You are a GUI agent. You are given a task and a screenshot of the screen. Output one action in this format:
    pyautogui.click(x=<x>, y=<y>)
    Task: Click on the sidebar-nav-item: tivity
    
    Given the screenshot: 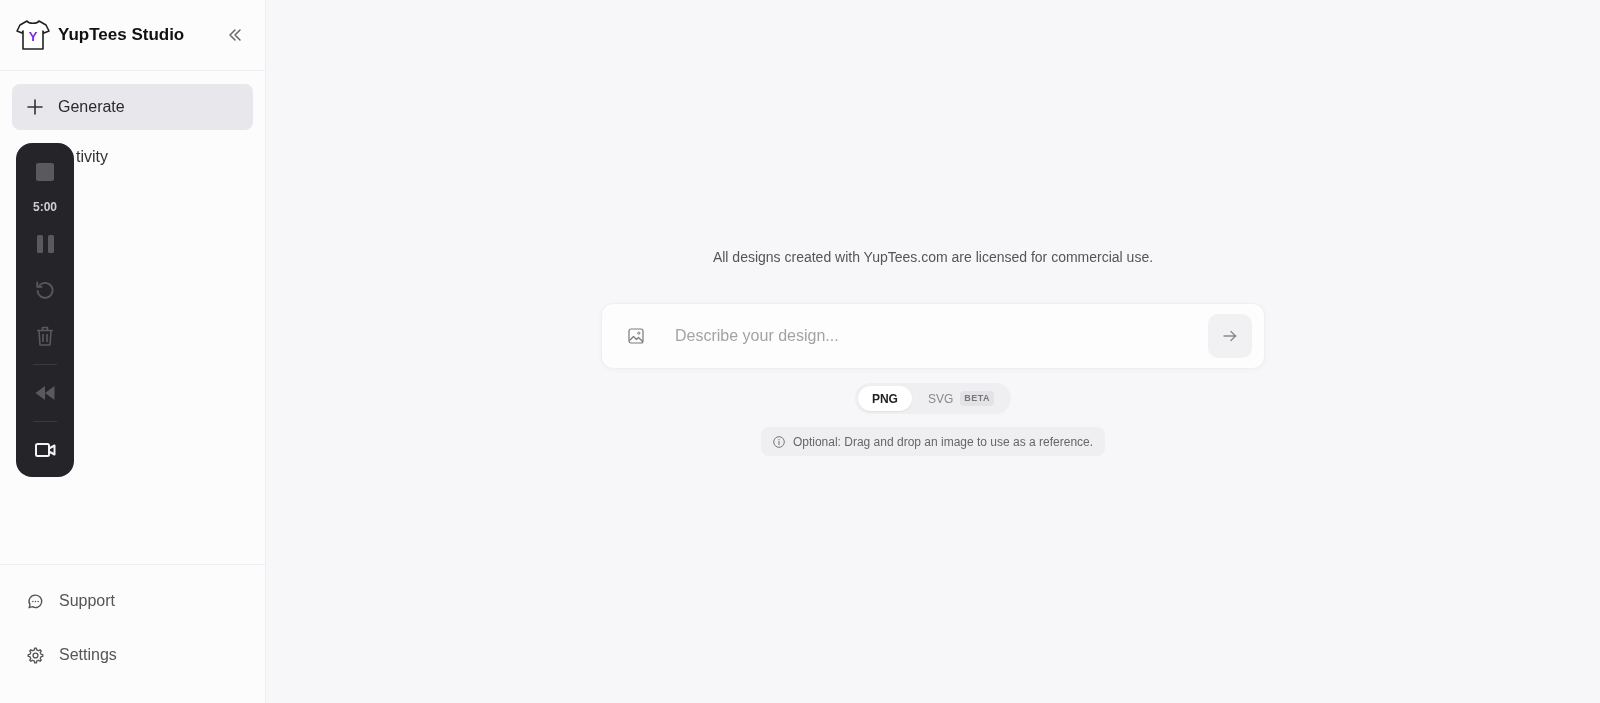 What is the action you would take?
    pyautogui.click(x=92, y=157)
    